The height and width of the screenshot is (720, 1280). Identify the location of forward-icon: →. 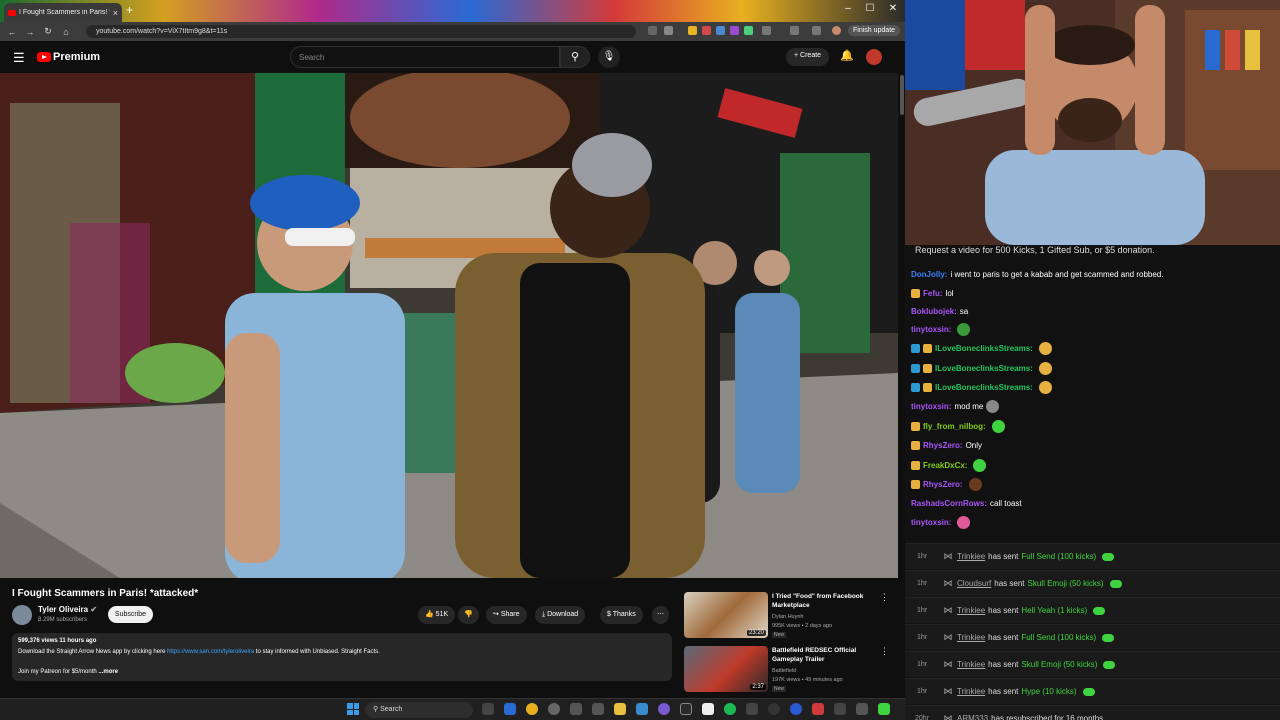
(30, 32).